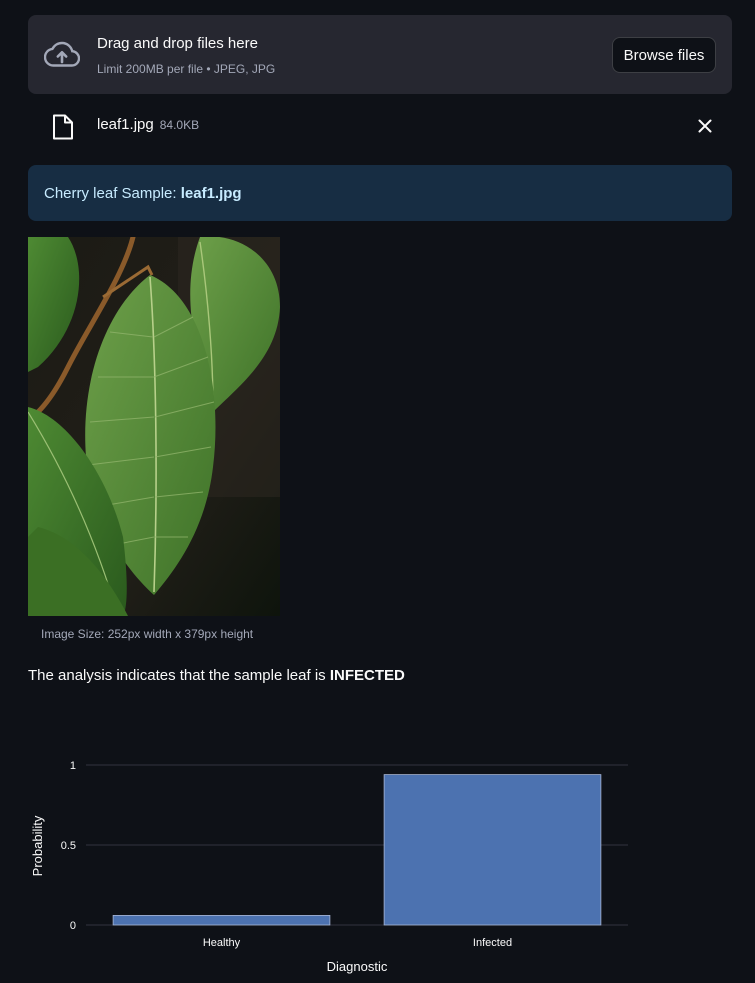 This screenshot has height=983, width=755. Describe the element at coordinates (357, 943) in the screenshot. I see `chart-x-ticks: Healthy Infected` at that location.